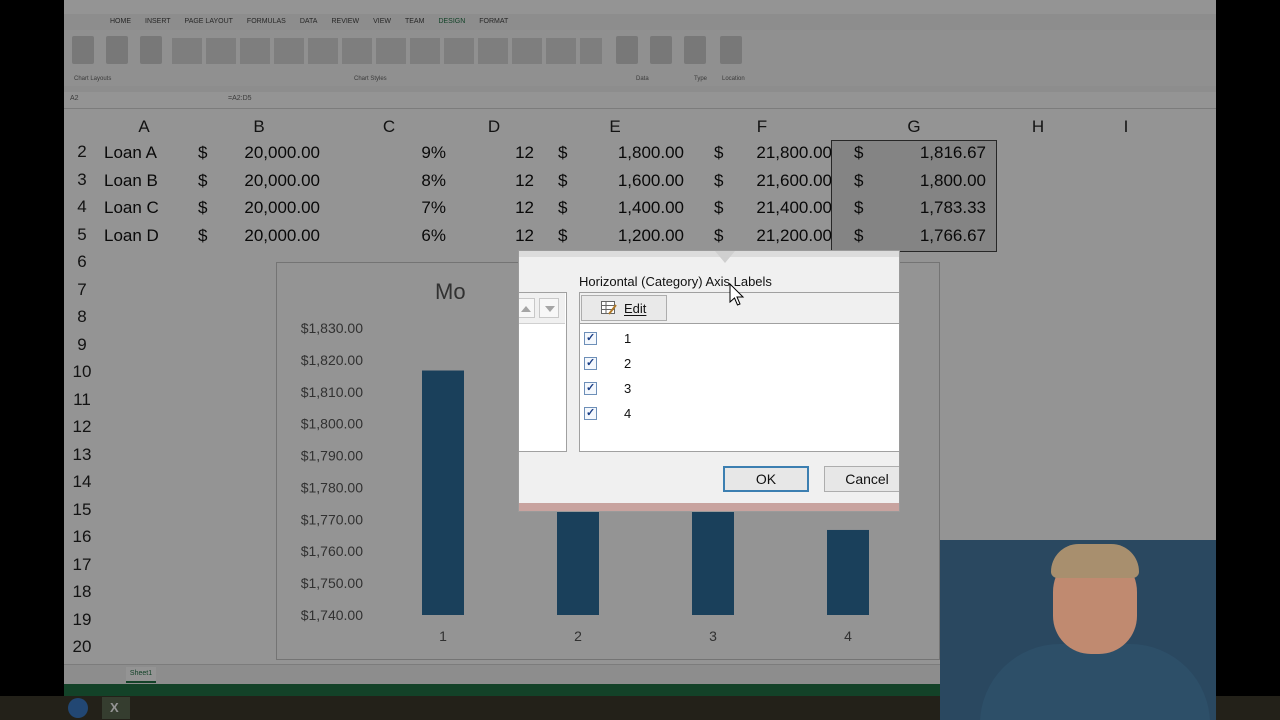 This screenshot has height=720, width=1280. What do you see at coordinates (732, 414) in the screenshot?
I see `list-item: ✓ 4` at bounding box center [732, 414].